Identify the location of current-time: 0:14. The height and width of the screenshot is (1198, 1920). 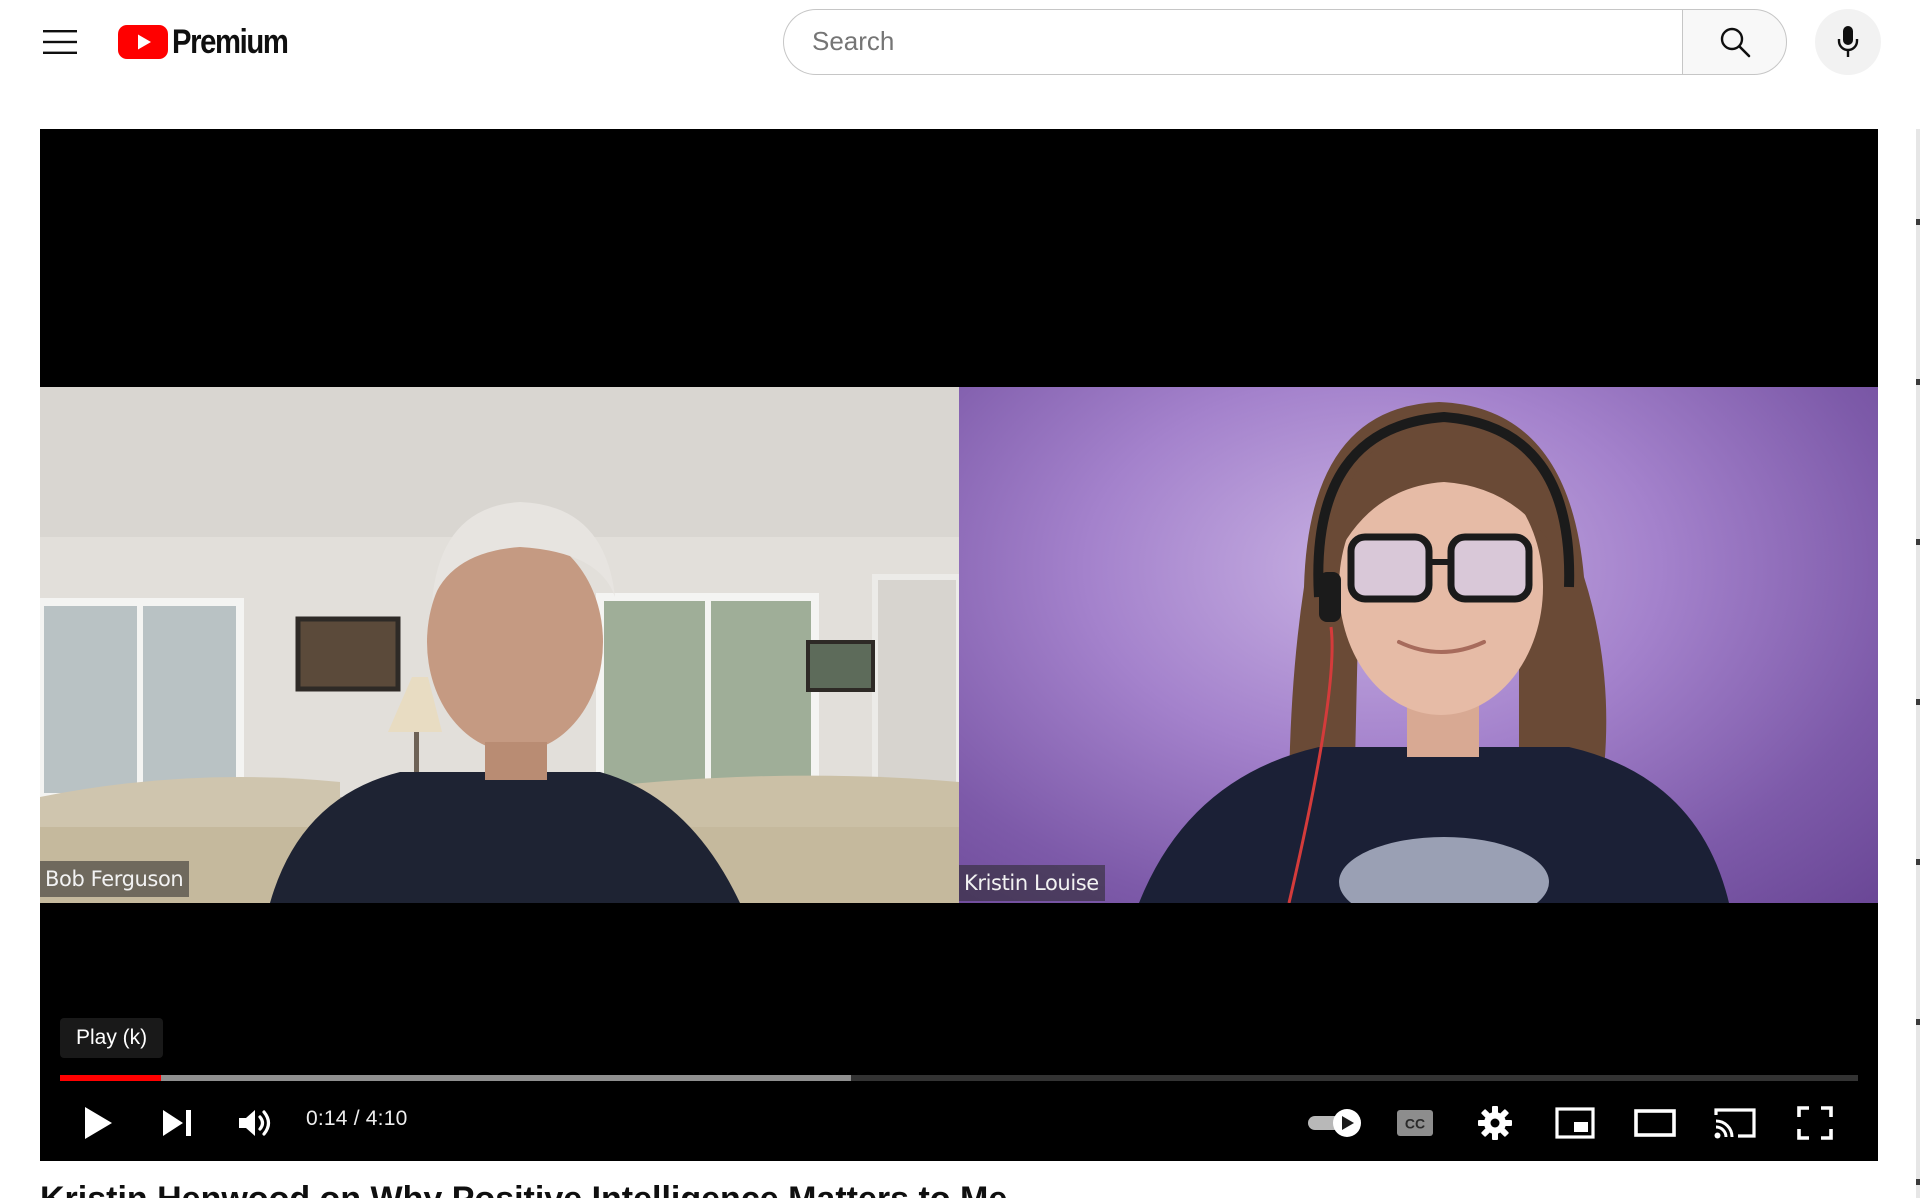
(327, 1118).